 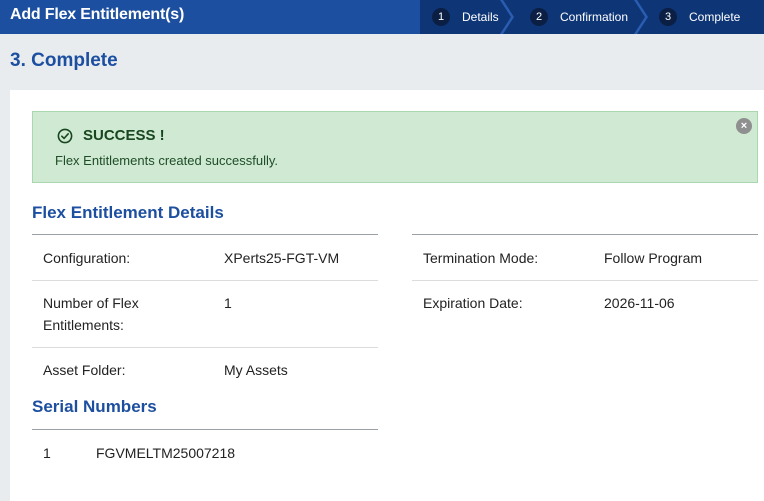 I want to click on configuration-value: XPerts25-FGT-VM, so click(x=282, y=258).